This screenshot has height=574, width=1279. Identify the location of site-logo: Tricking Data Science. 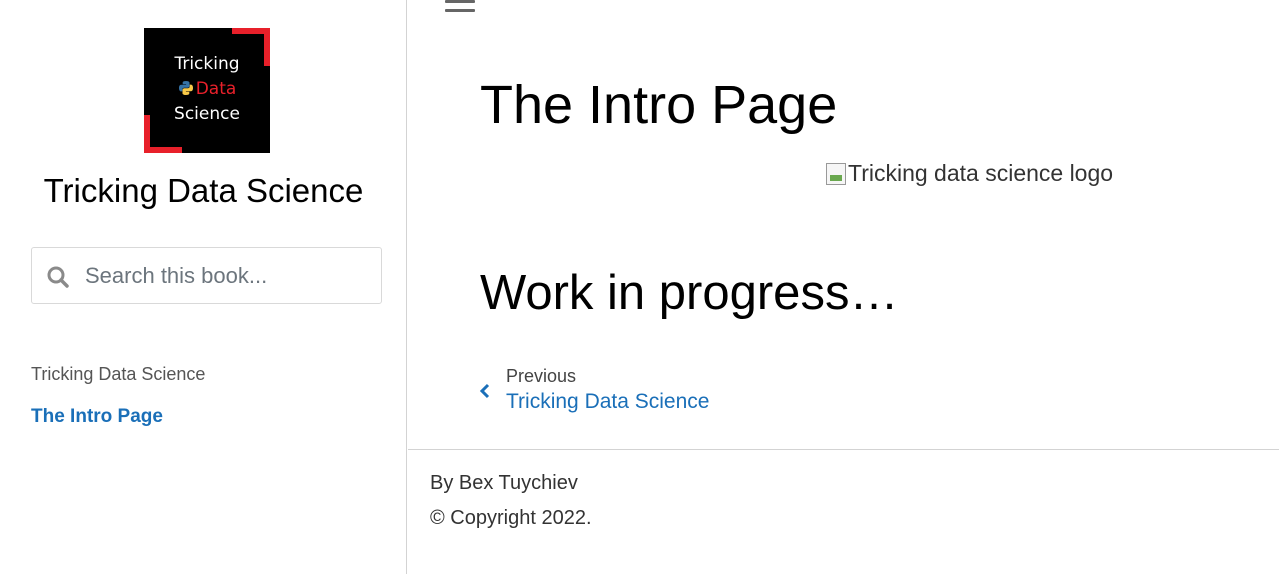
(207, 90).